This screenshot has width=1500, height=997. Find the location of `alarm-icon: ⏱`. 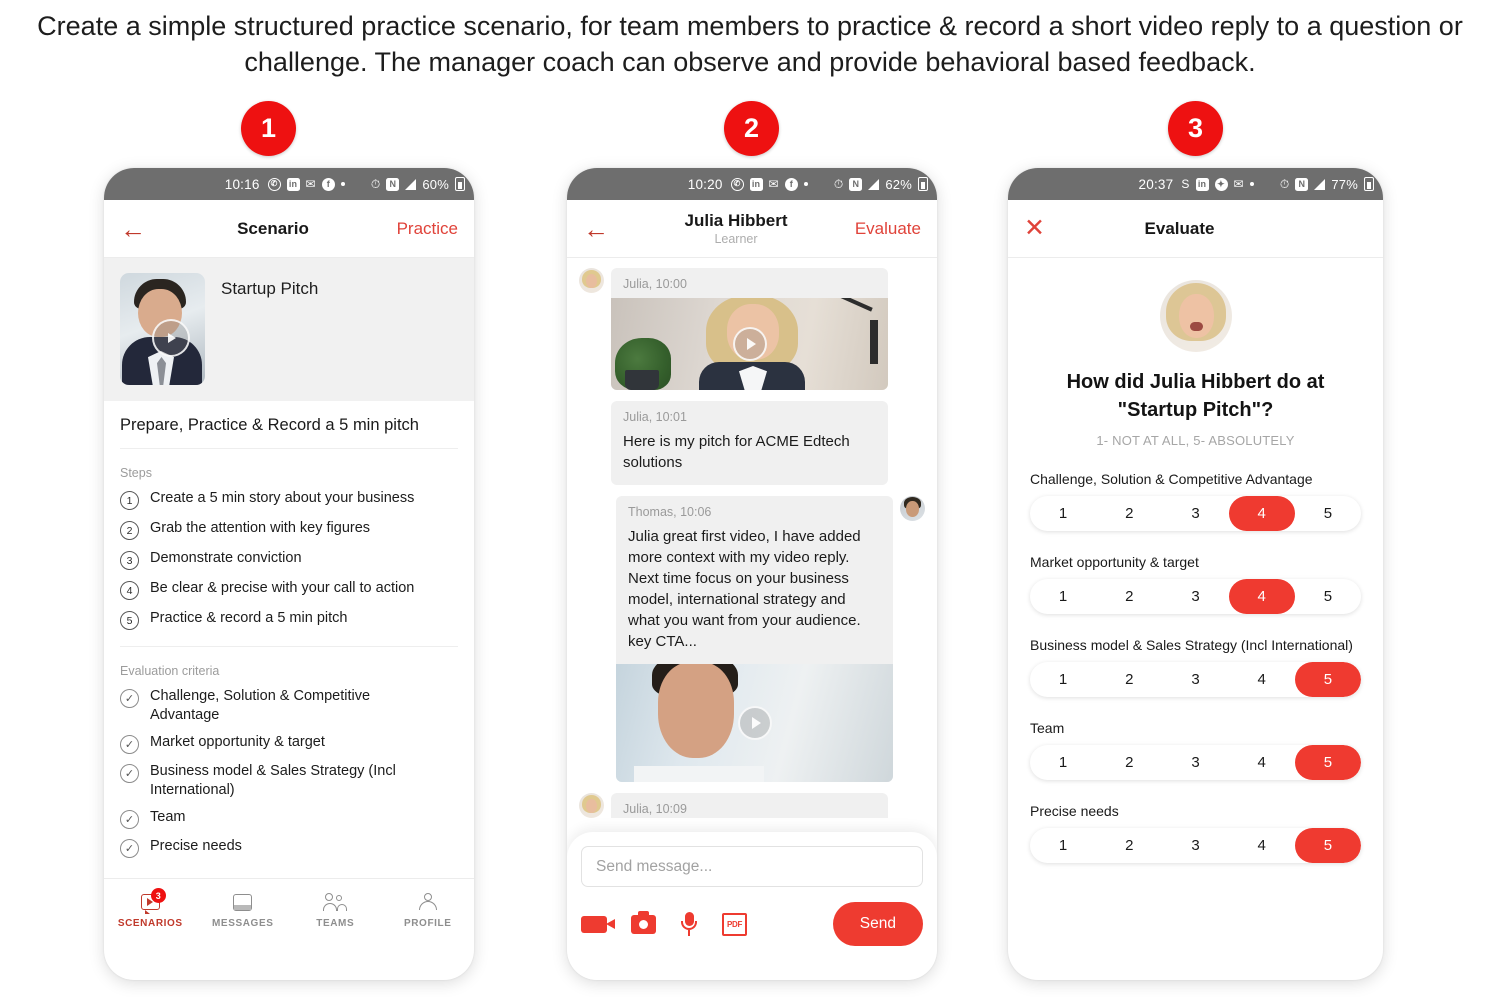

alarm-icon: ⏱ is located at coordinates (838, 184).